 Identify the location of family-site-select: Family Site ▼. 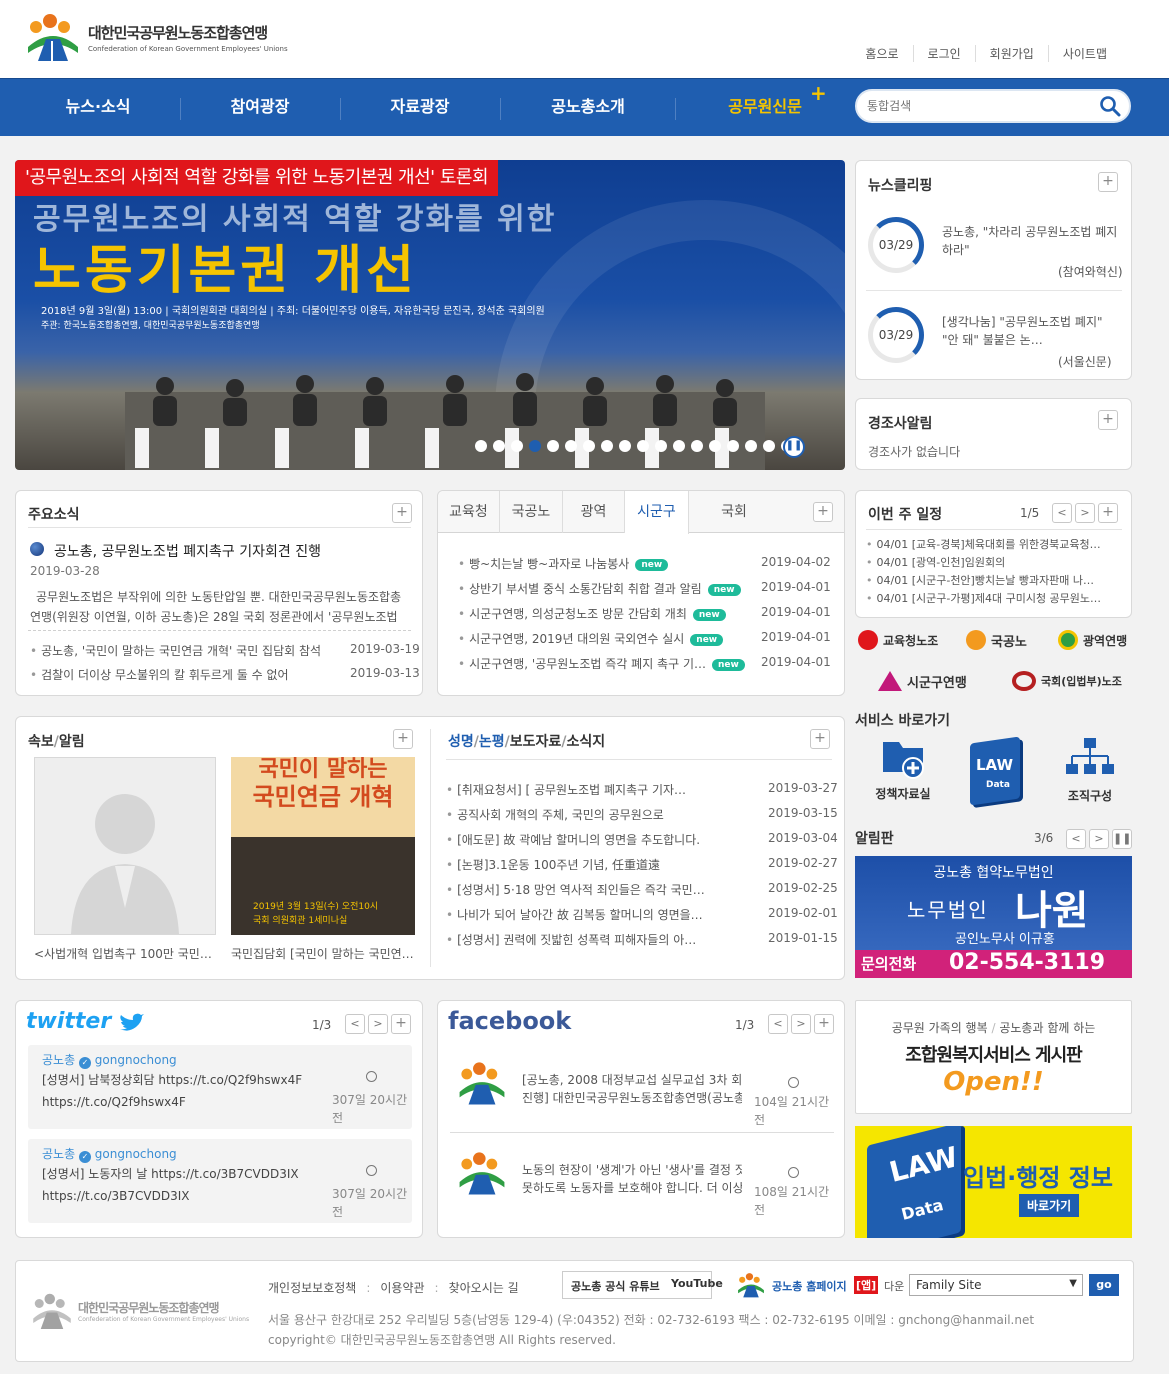
(996, 1285).